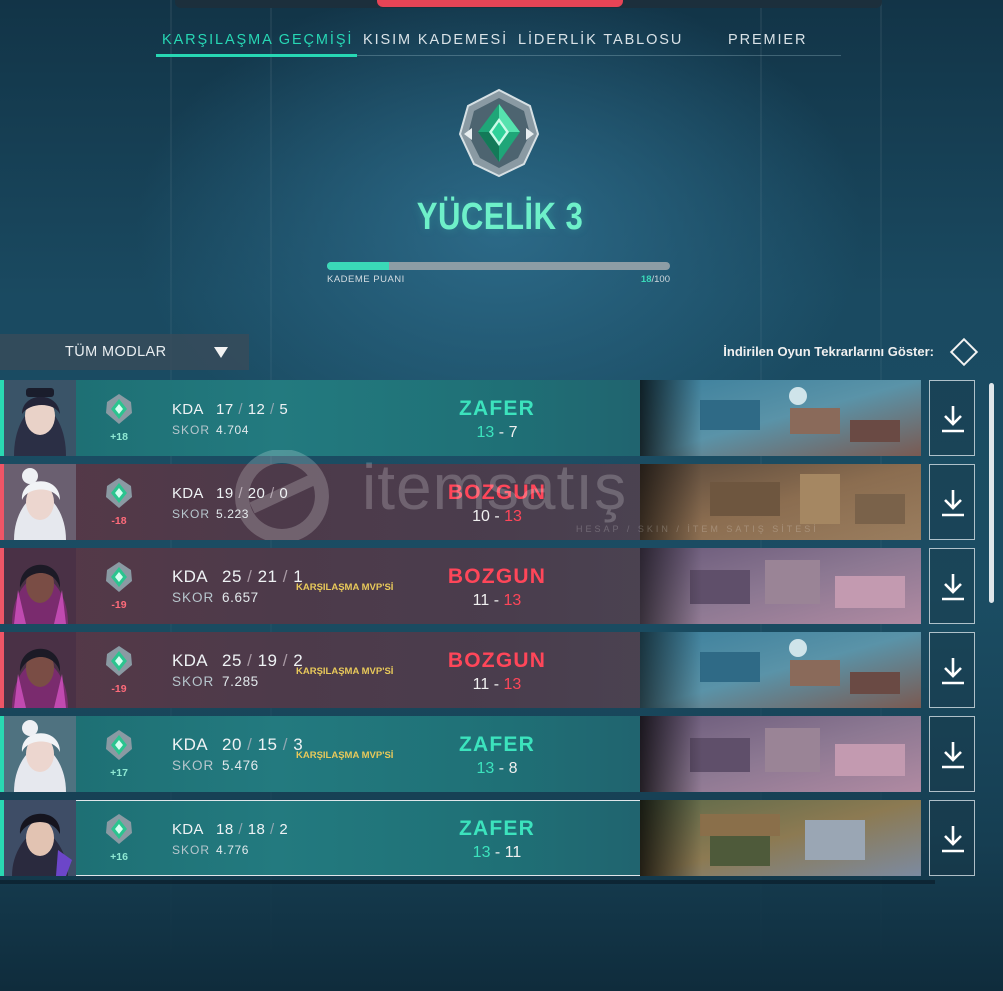  Describe the element at coordinates (267, 576) in the screenshot. I see `deaths: 21` at that location.